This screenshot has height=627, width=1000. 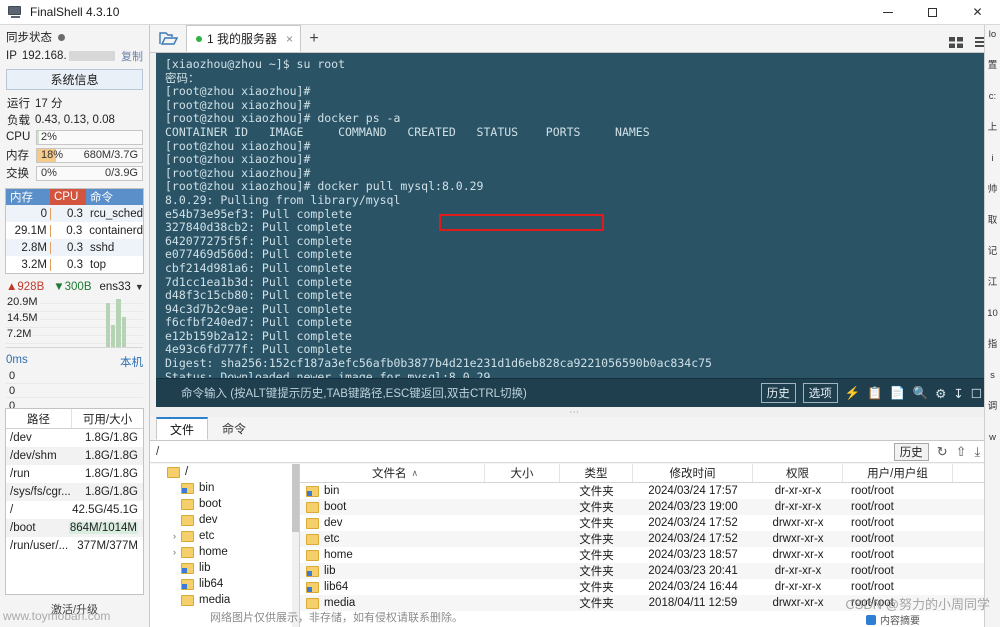 What do you see at coordinates (898, 473) in the screenshot?
I see `file-col-owner: 用户/用户组` at bounding box center [898, 473].